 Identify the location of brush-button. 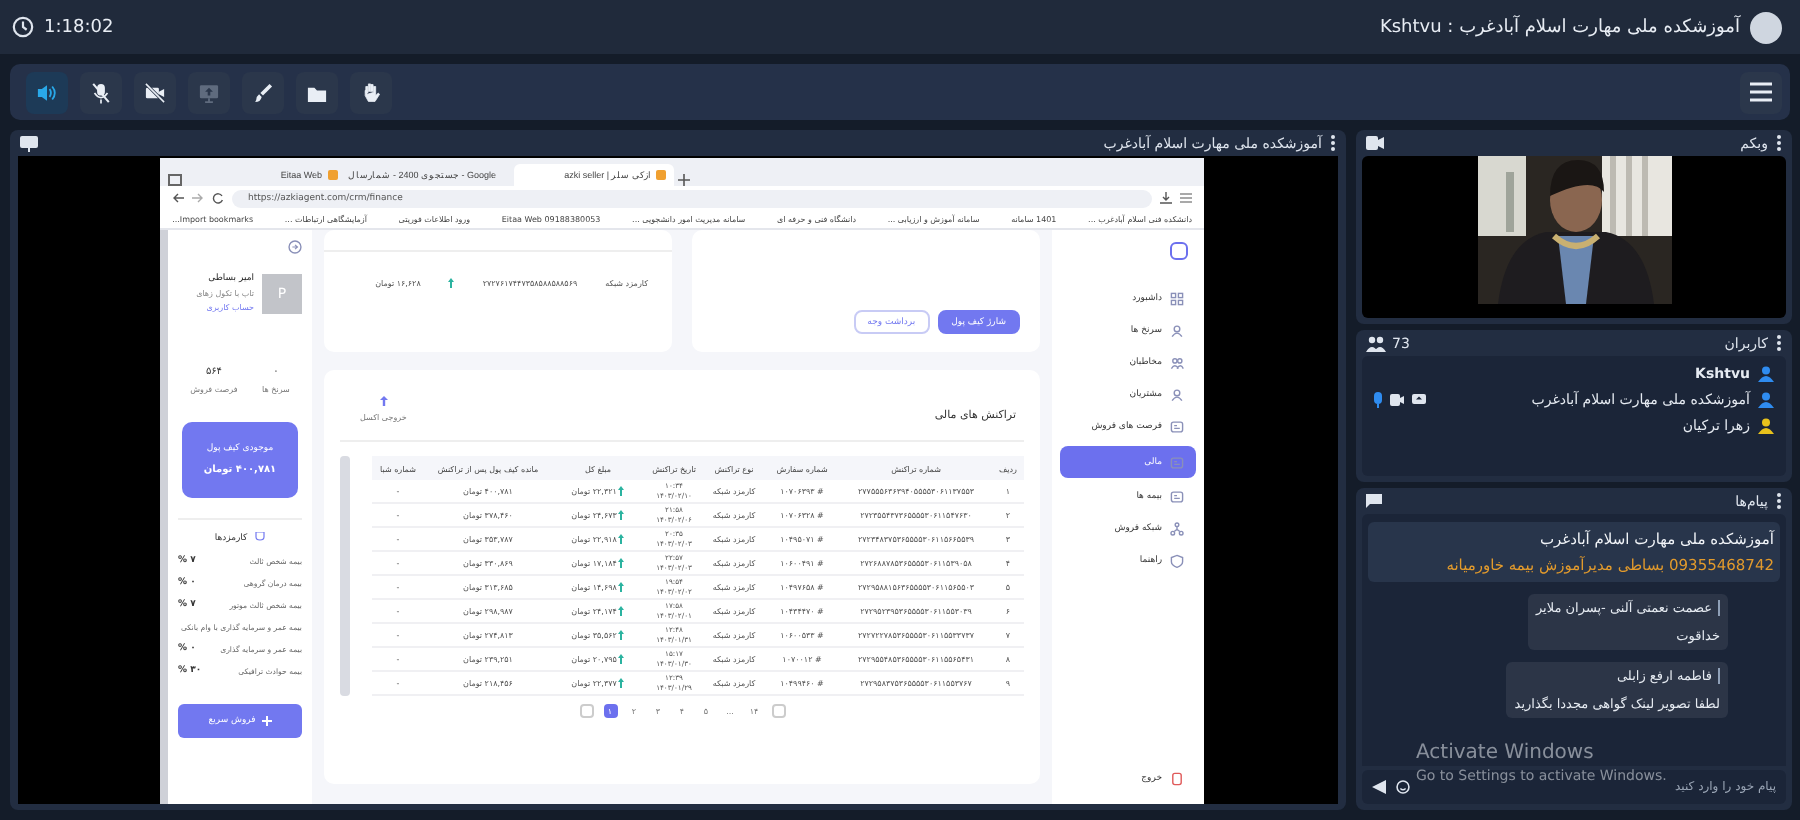
(263, 92).